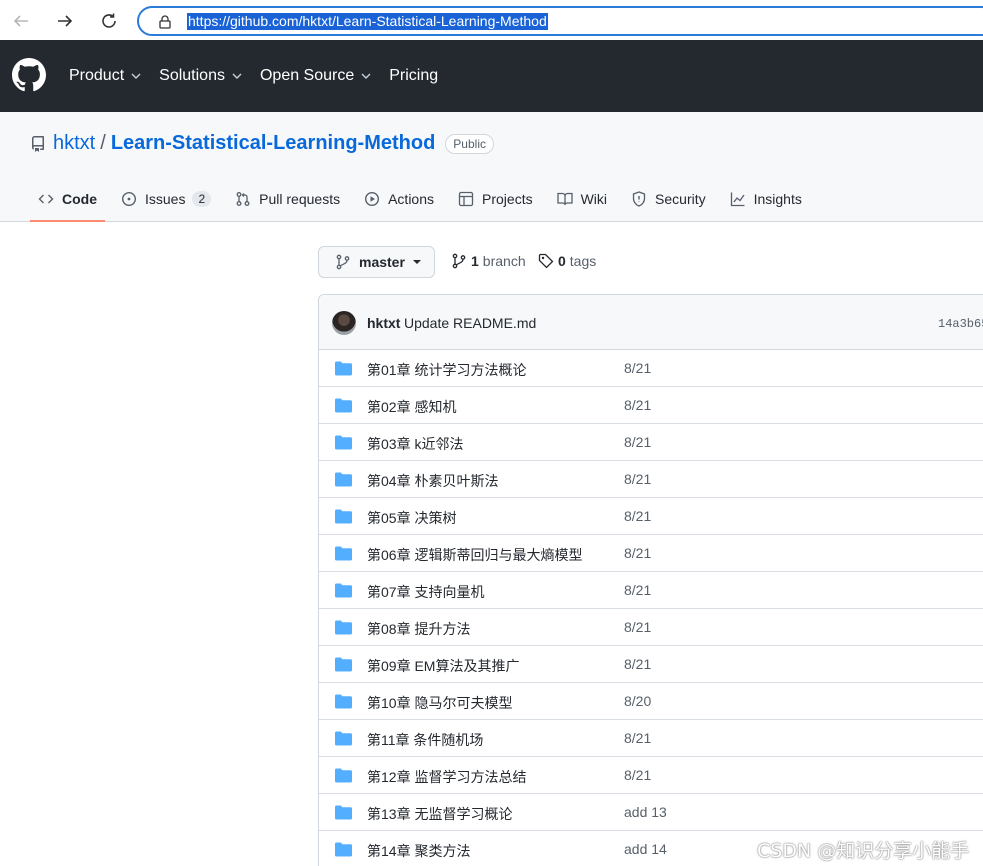 Image resolution: width=983 pixels, height=866 pixels. I want to click on github-logo-icon, so click(29, 75).